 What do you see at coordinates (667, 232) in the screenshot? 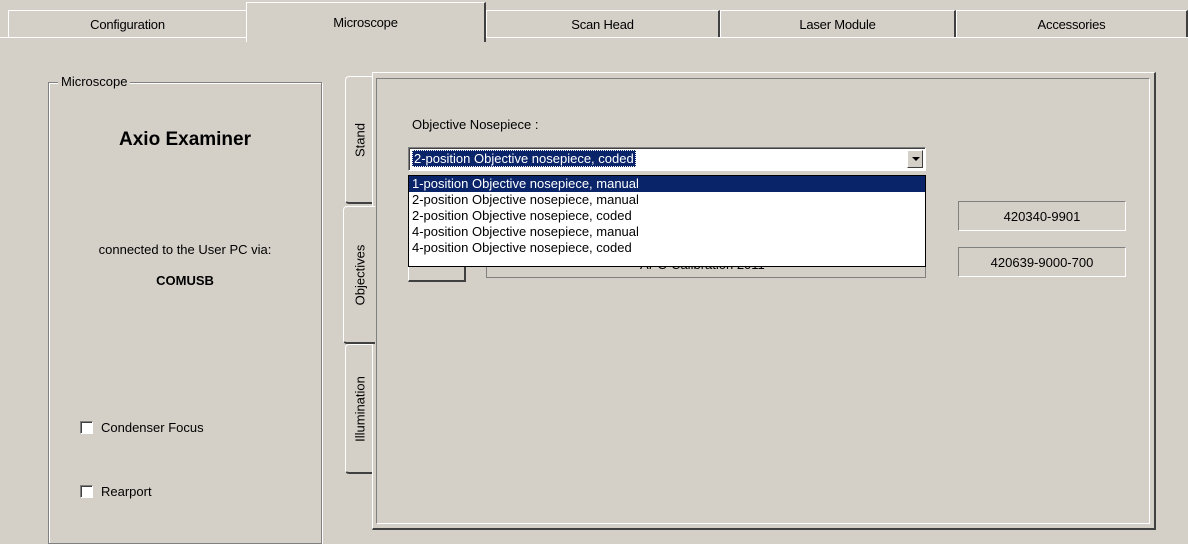
I see `dropdown-option: 4-position Objective nosepiece, manual` at bounding box center [667, 232].